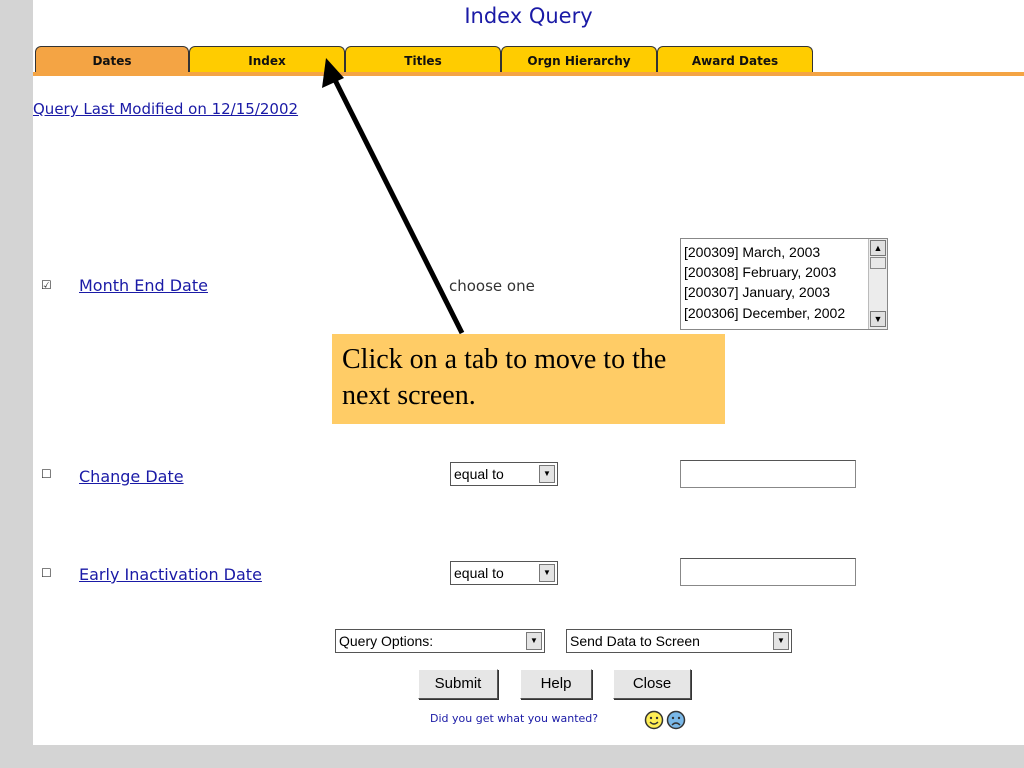  Describe the element at coordinates (458, 684) in the screenshot. I see `submit-button: Submit` at that location.